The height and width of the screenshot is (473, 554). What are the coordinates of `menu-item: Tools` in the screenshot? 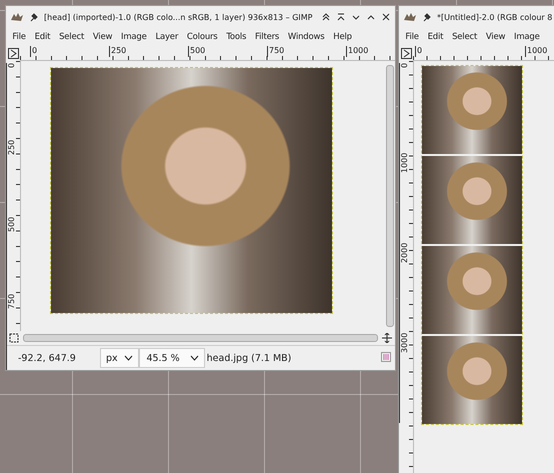 It's located at (236, 37).